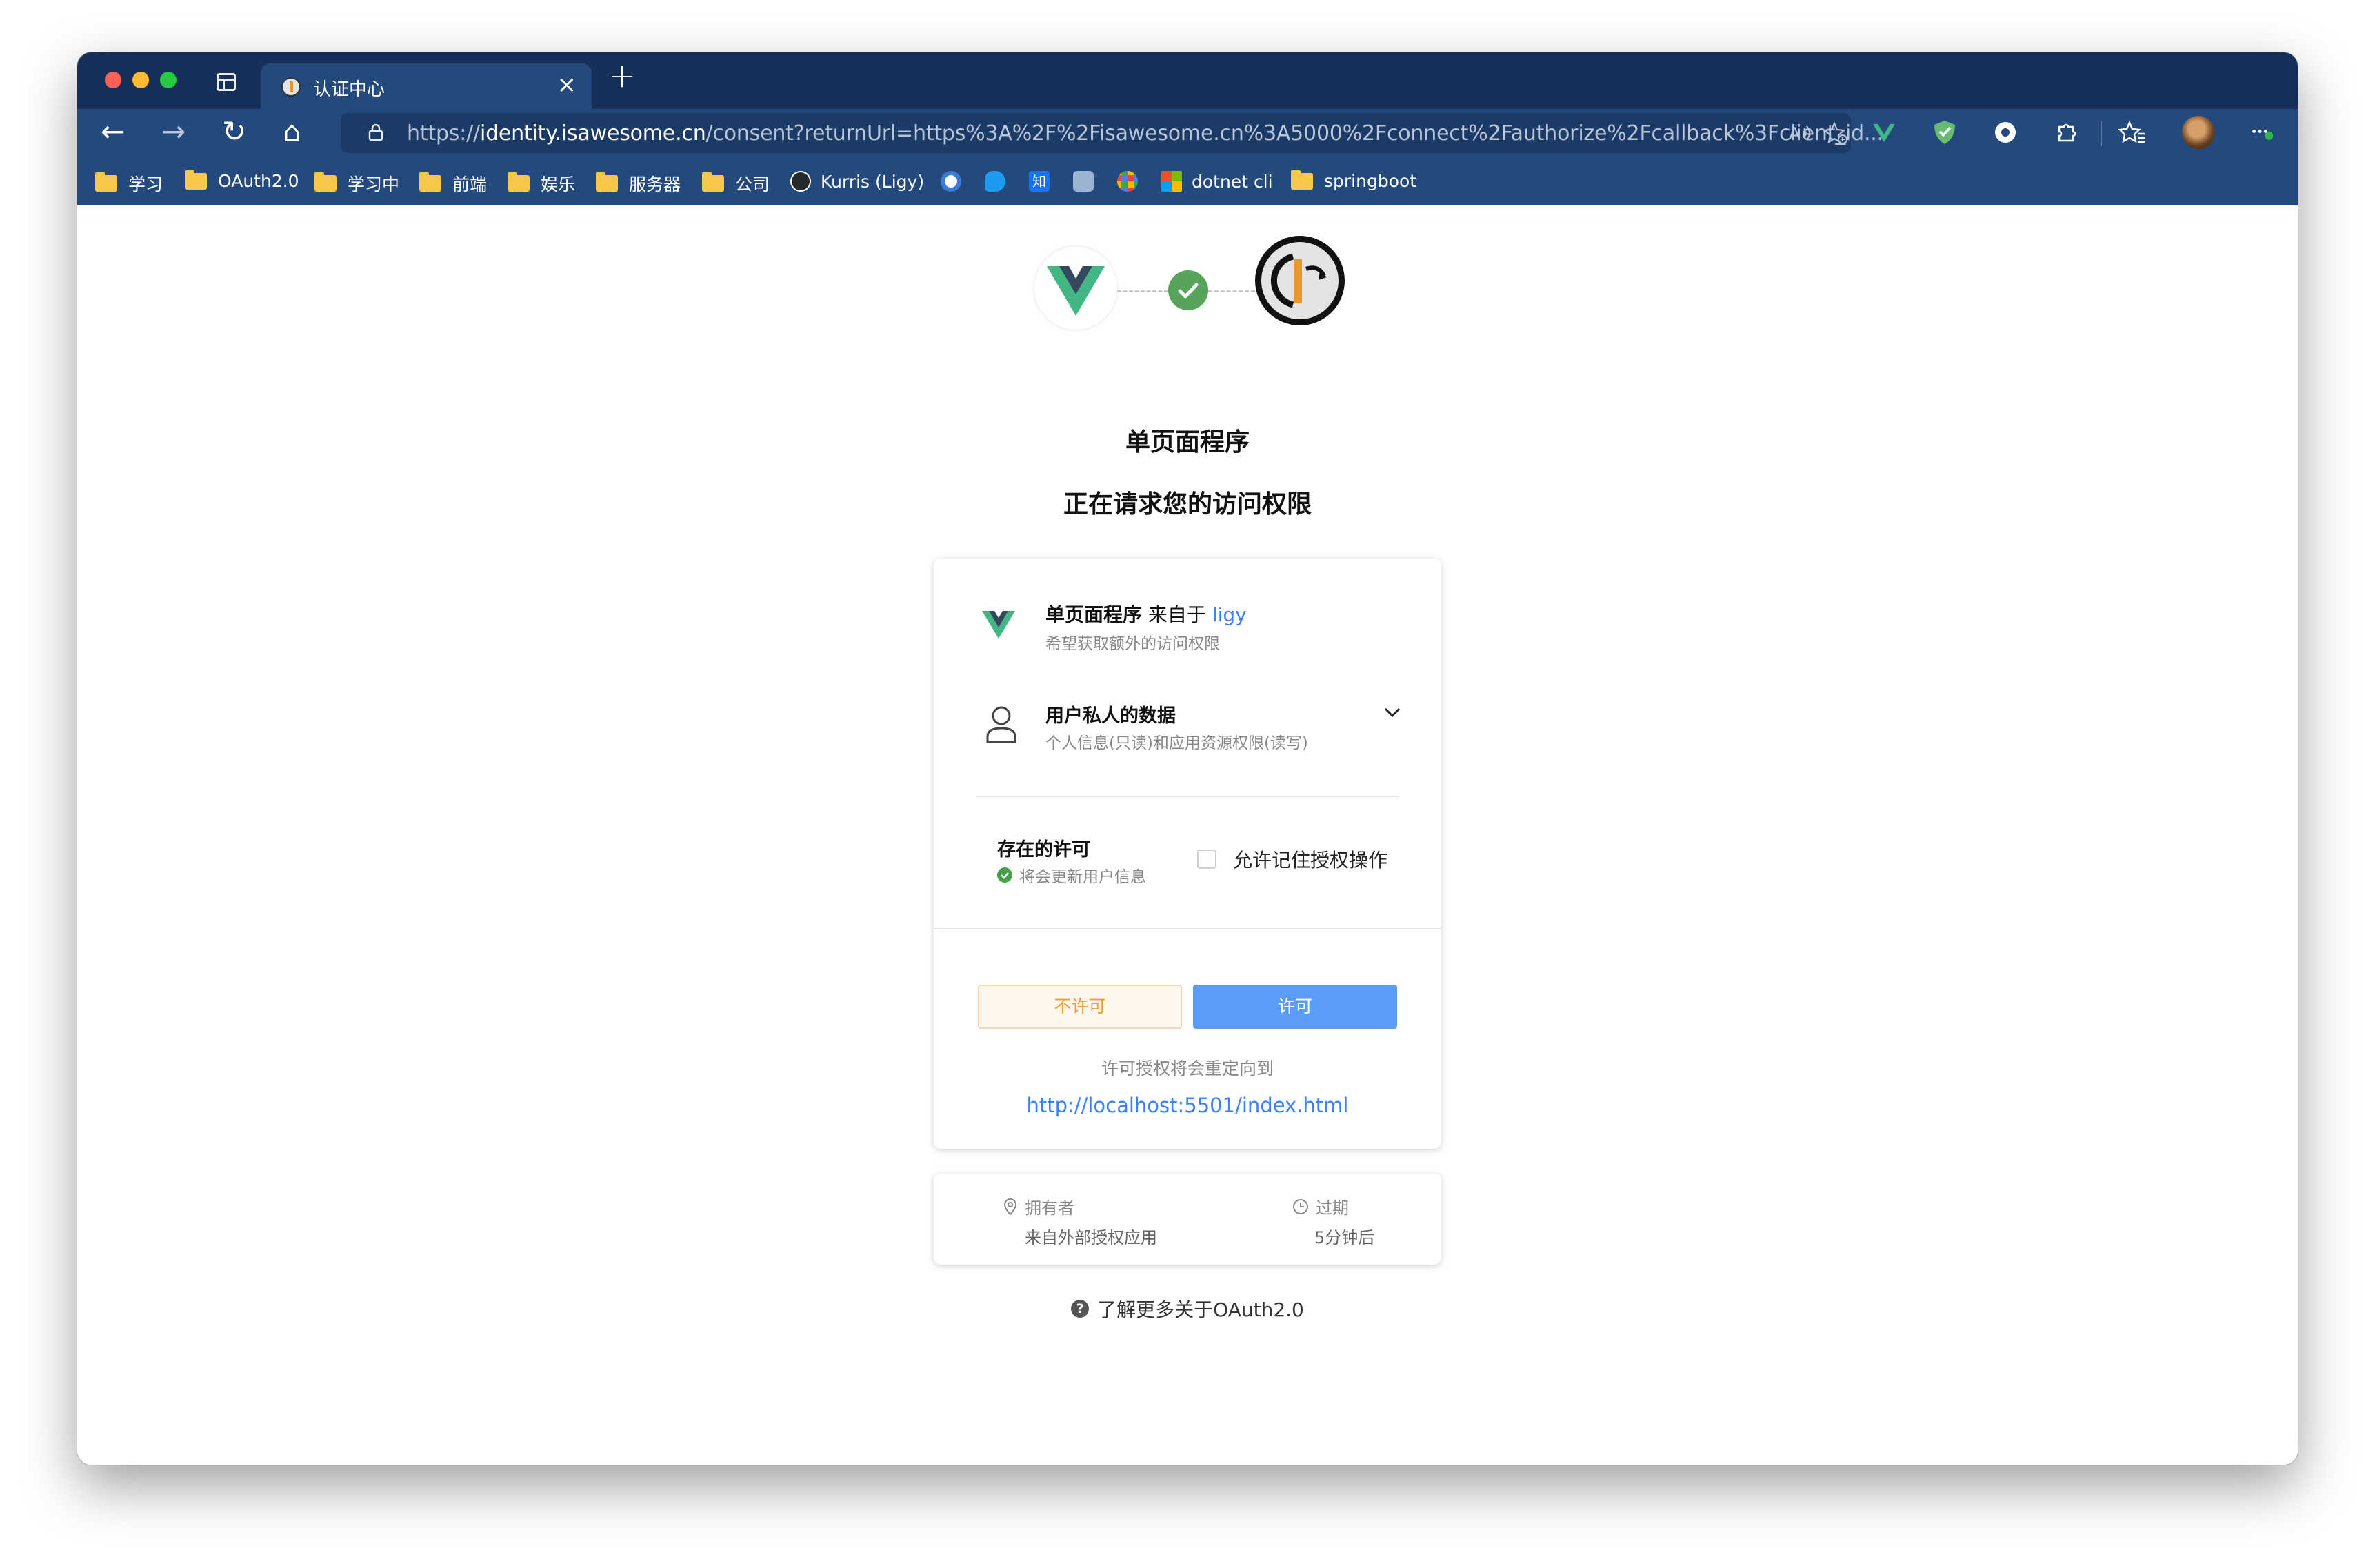  What do you see at coordinates (1884, 132) in the screenshot?
I see `vue-devtools-icon` at bounding box center [1884, 132].